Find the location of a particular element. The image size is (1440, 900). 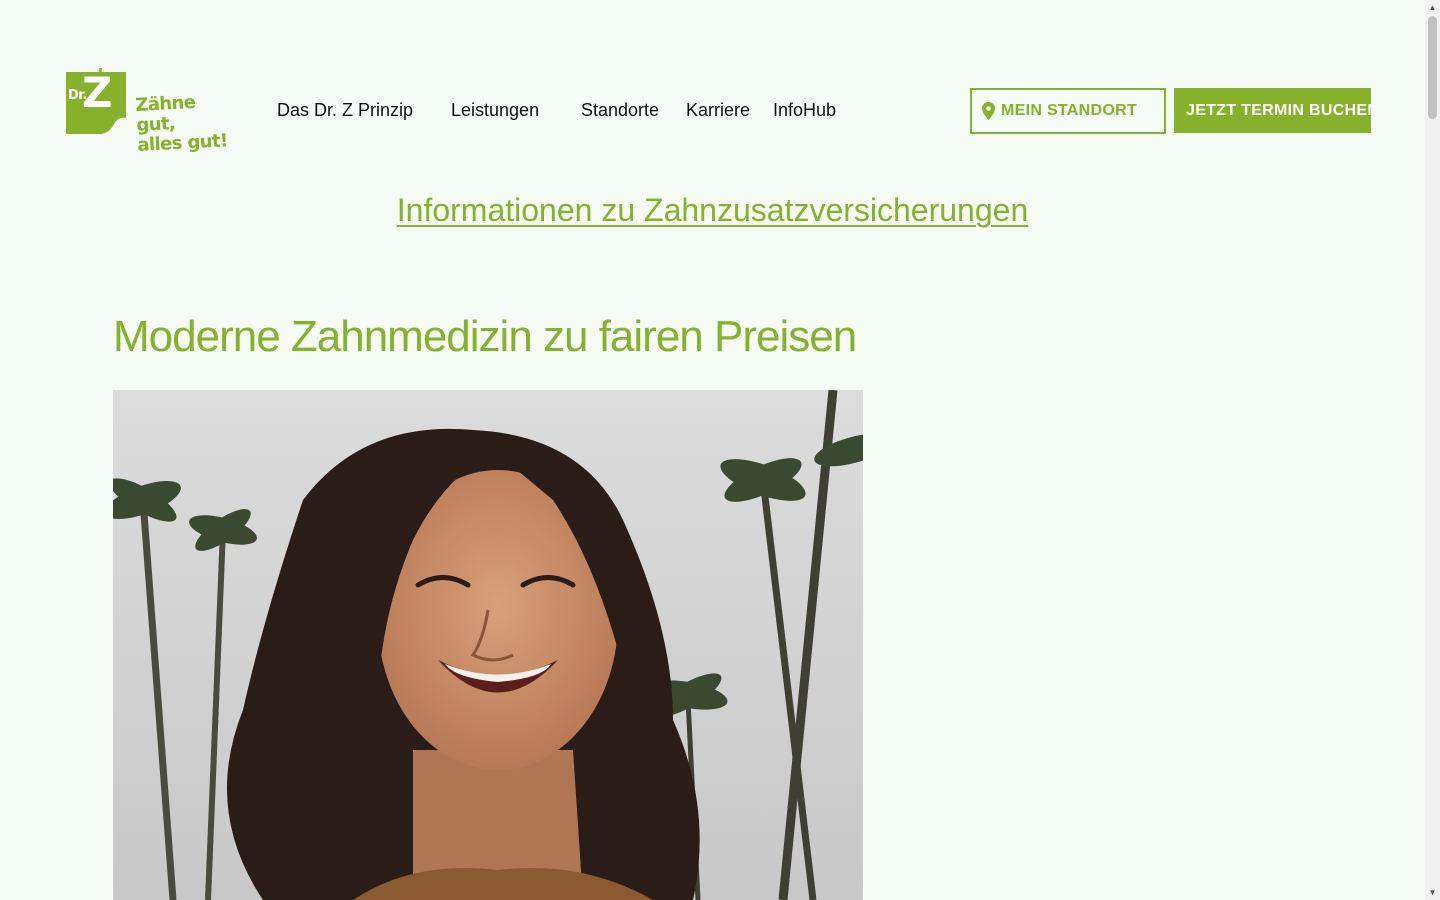

mein-standort-label: MEIN STANDORT is located at coordinates (1069, 110).